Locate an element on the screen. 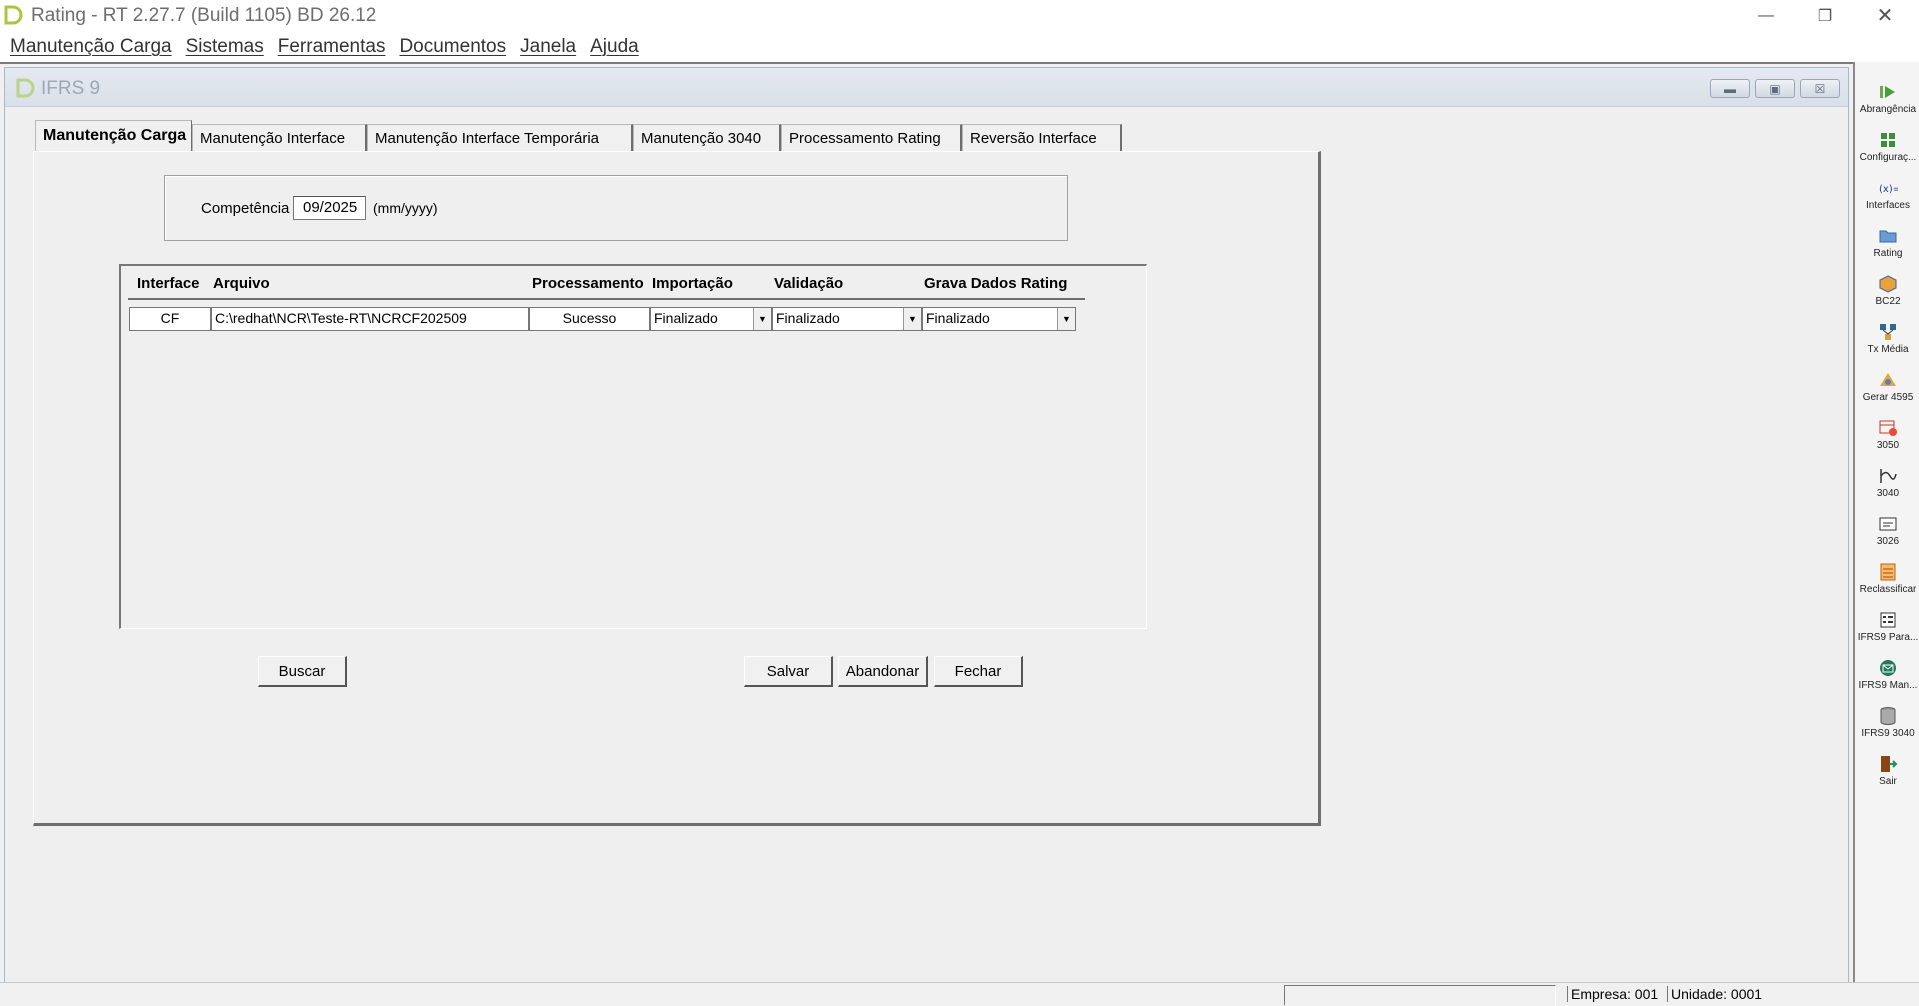 This screenshot has width=1919, height=1006. exit-door-icon is located at coordinates (1889, 764).